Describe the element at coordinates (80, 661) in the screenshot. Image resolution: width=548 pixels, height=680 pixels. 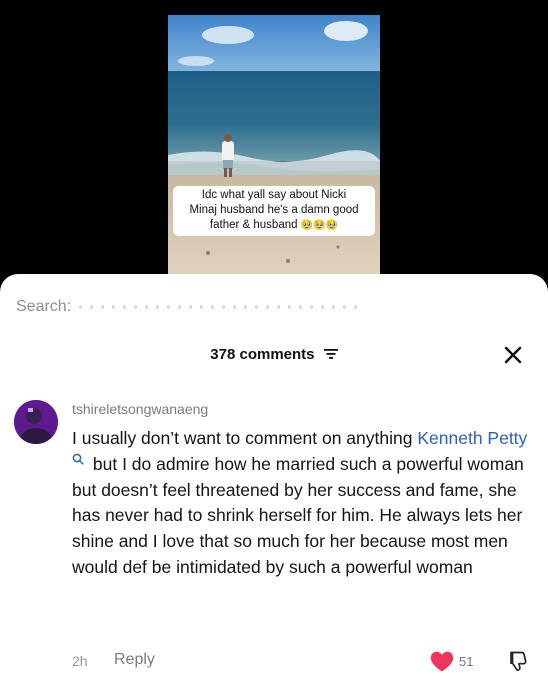
I see `comment-time: 2h` at that location.